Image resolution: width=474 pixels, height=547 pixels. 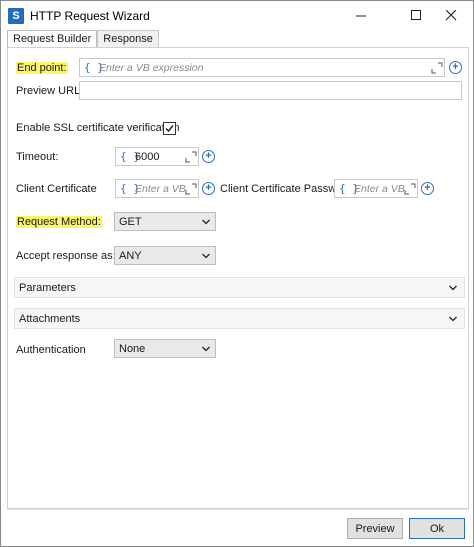 I want to click on timeout-label: Timeout:, so click(x=37, y=157).